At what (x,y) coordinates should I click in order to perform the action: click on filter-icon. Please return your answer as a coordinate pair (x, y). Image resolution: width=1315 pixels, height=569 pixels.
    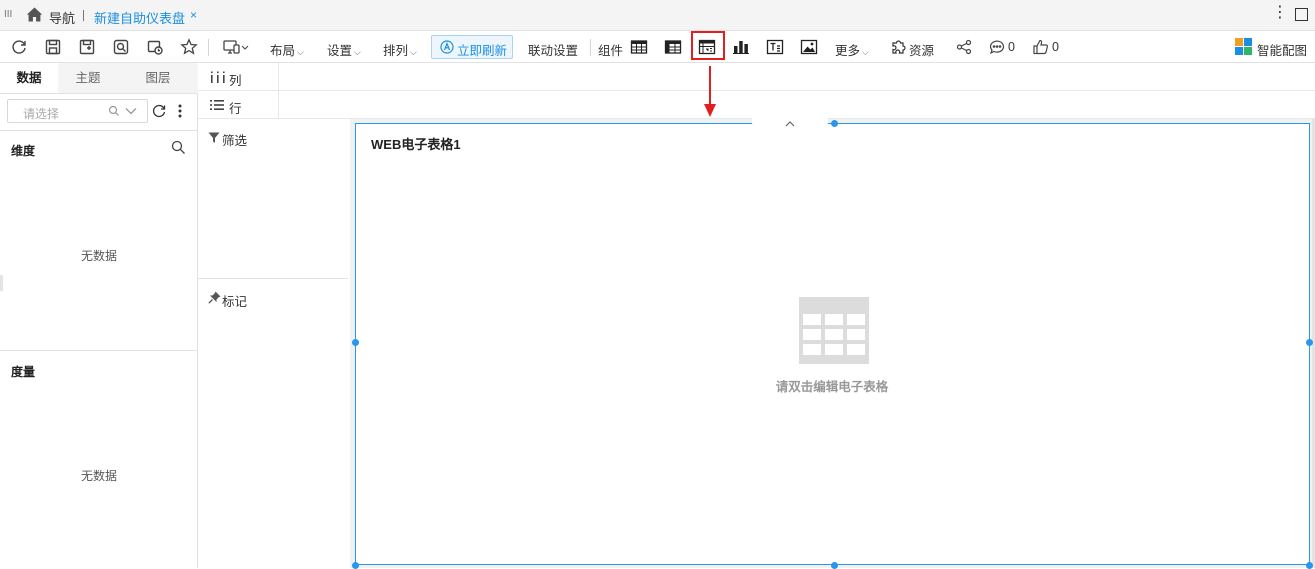
    Looking at the image, I should click on (214, 138).